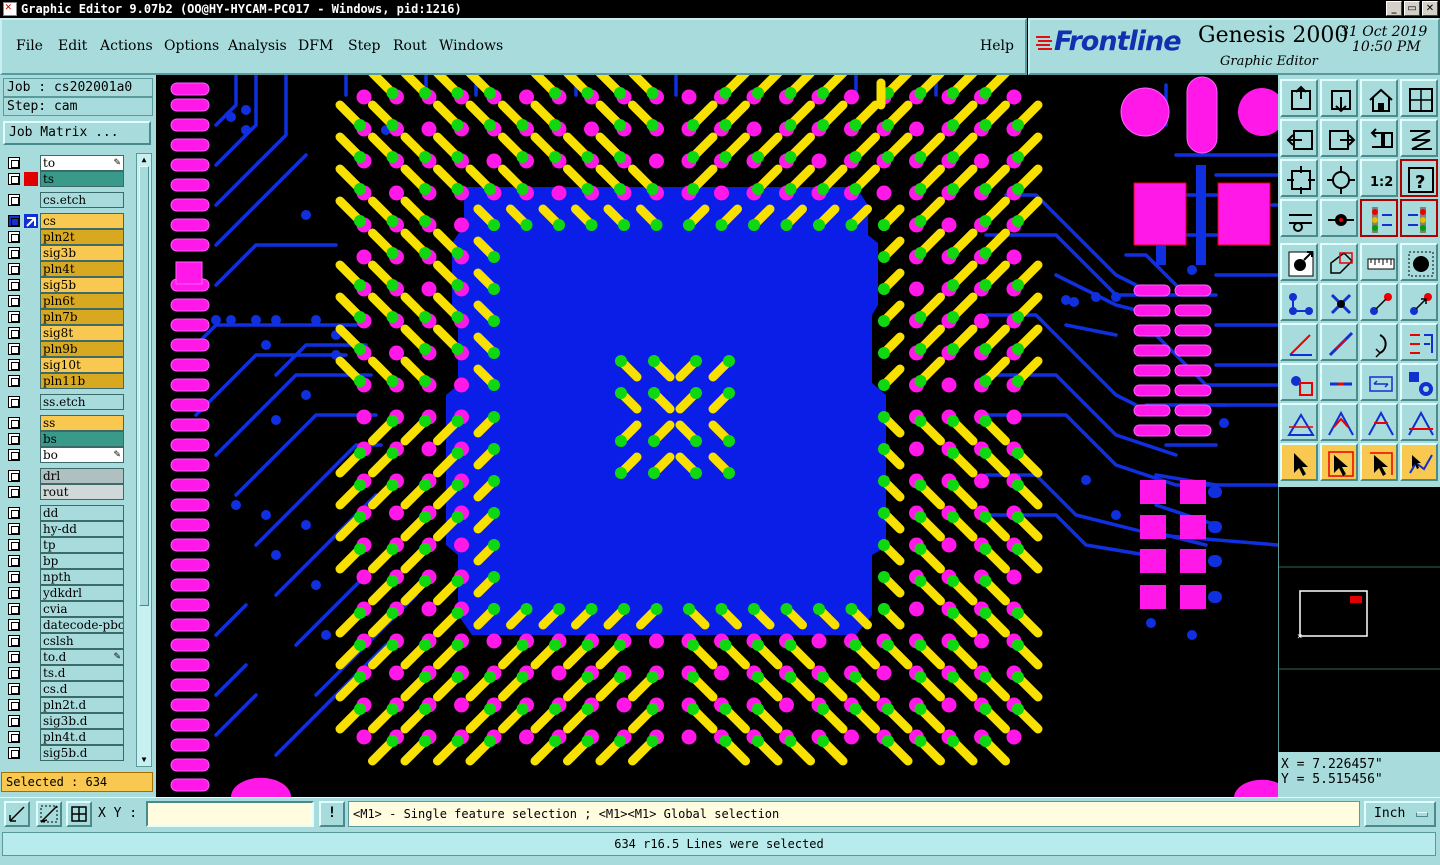 Image resolution: width=1440 pixels, height=865 pixels. Describe the element at coordinates (82, 163) in the screenshot. I see `layer-name: to ✎` at that location.